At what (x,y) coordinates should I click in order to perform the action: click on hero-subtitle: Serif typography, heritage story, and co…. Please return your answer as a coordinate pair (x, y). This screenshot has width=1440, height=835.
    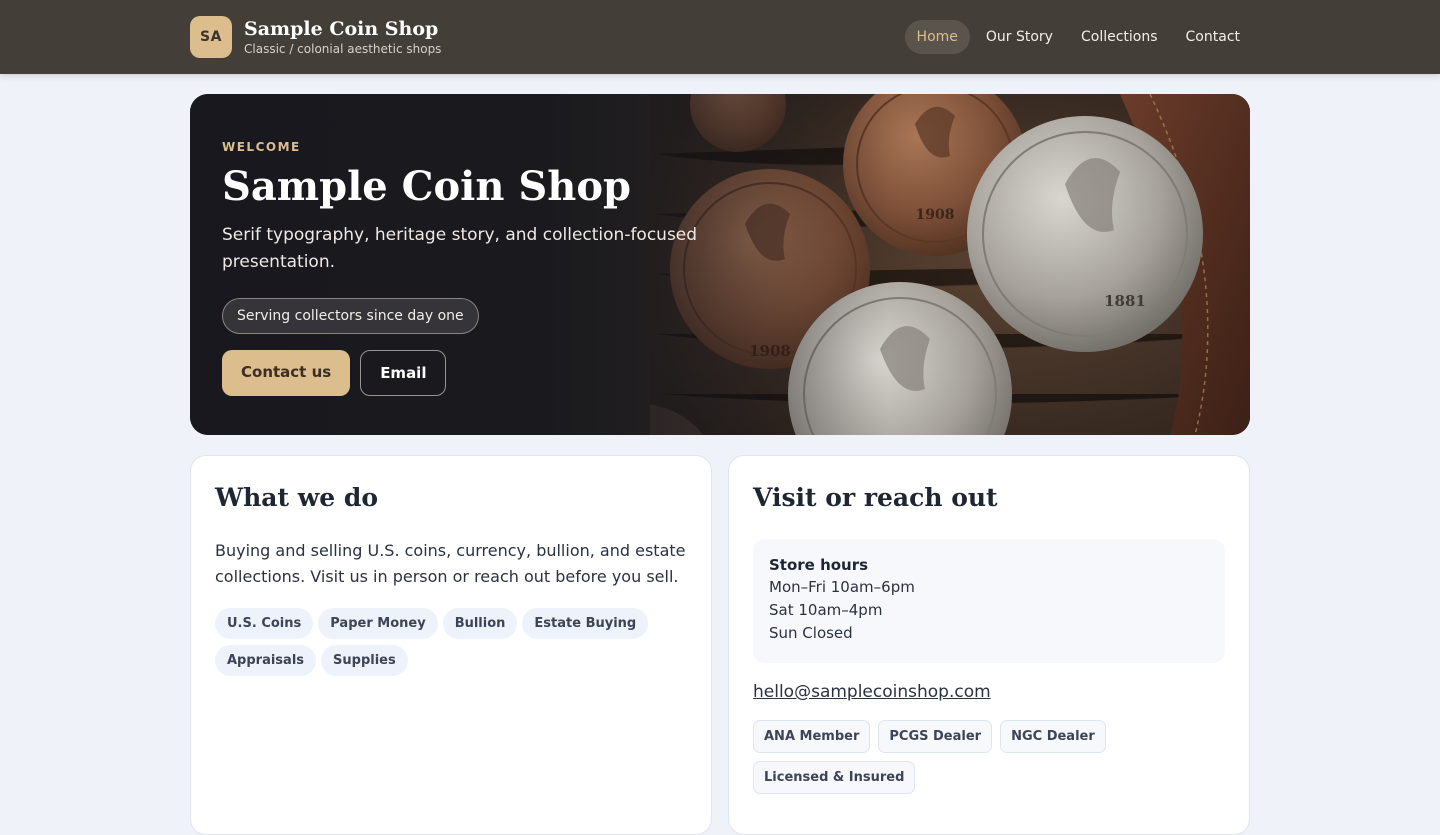
    Looking at the image, I should click on (460, 248).